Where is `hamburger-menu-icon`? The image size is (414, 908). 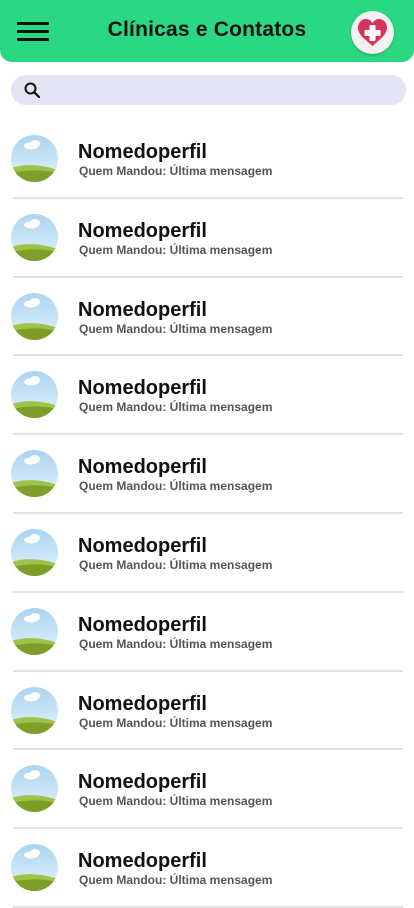 hamburger-menu-icon is located at coordinates (33, 32).